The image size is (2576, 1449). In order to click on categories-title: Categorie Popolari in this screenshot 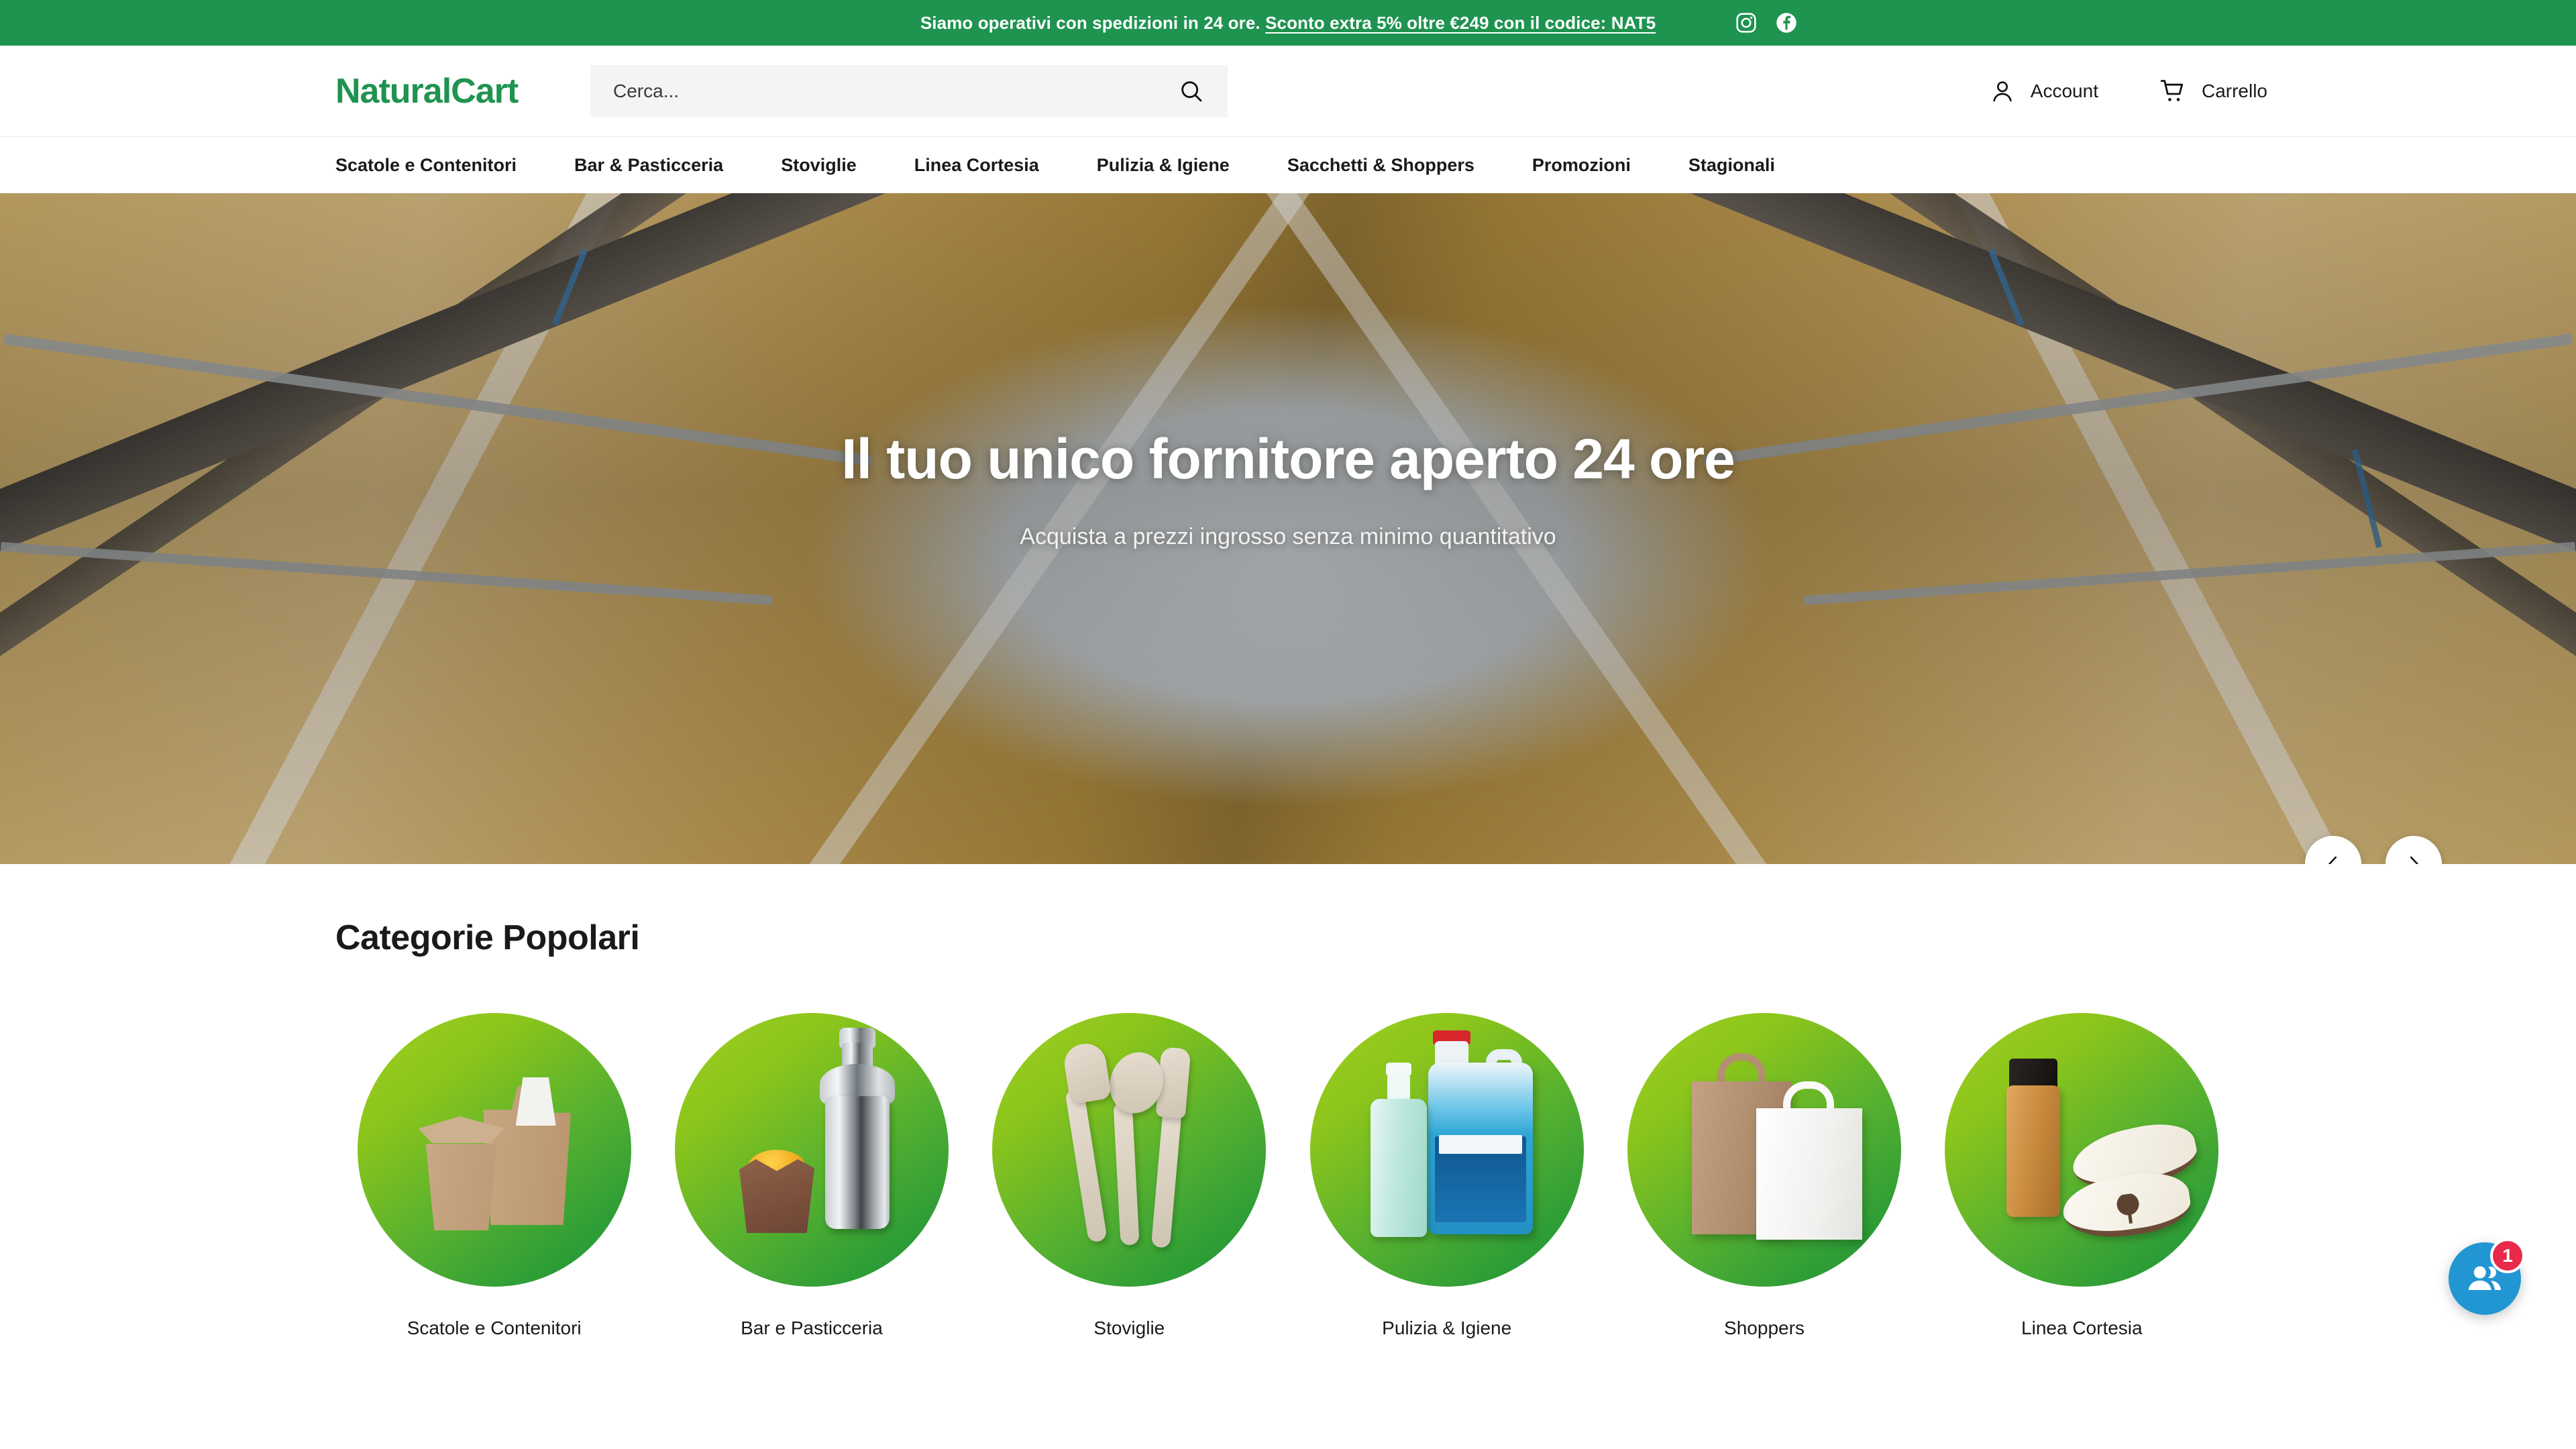, I will do `click(487, 937)`.